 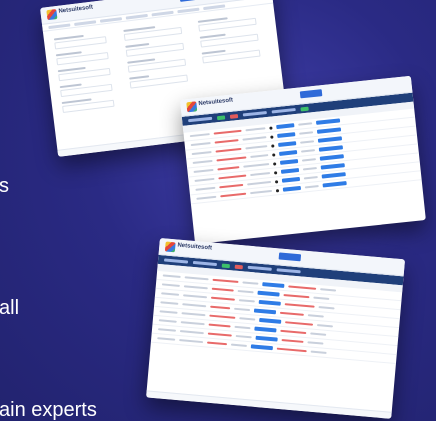 I want to click on marketing-text-line-1: s, so click(x=4, y=186).